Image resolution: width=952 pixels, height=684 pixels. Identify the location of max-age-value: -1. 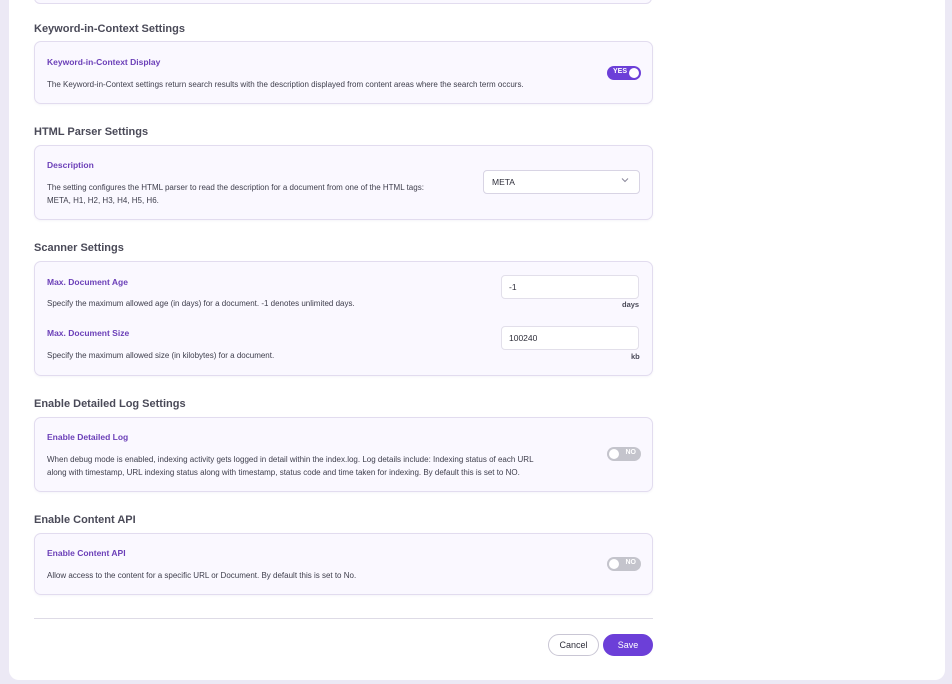
(513, 287).